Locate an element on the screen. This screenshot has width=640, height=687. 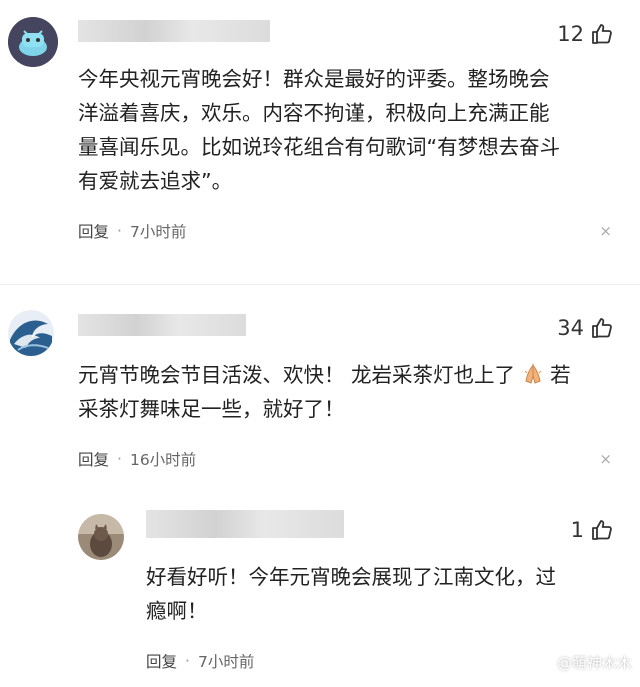
like-count: 34 is located at coordinates (585, 328).